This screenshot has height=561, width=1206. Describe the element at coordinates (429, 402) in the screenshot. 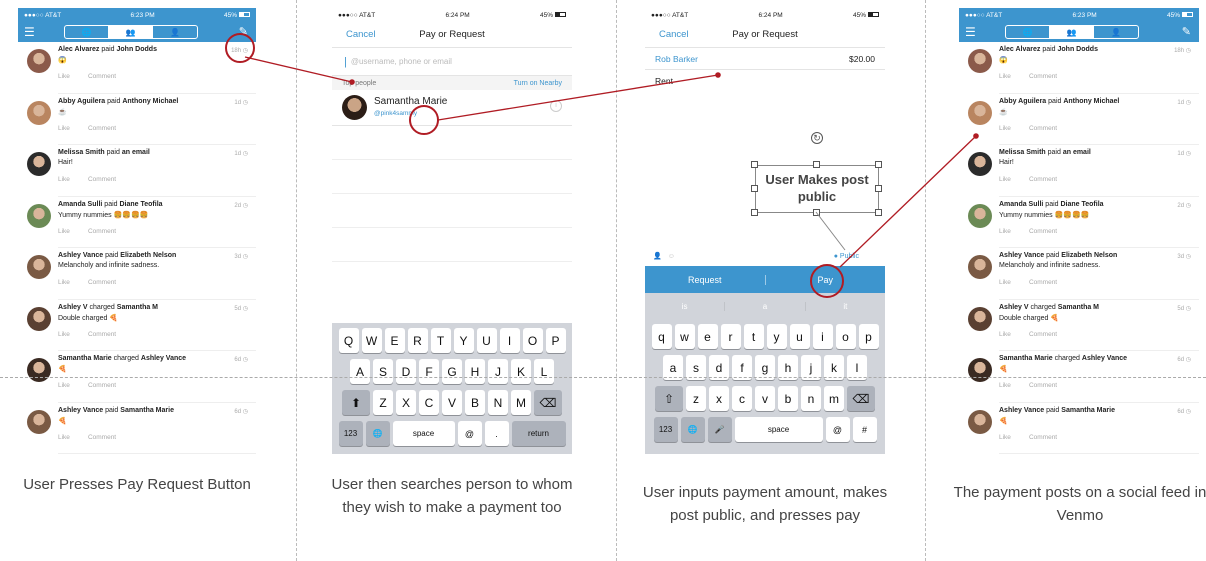

I see `letter-key: C` at that location.